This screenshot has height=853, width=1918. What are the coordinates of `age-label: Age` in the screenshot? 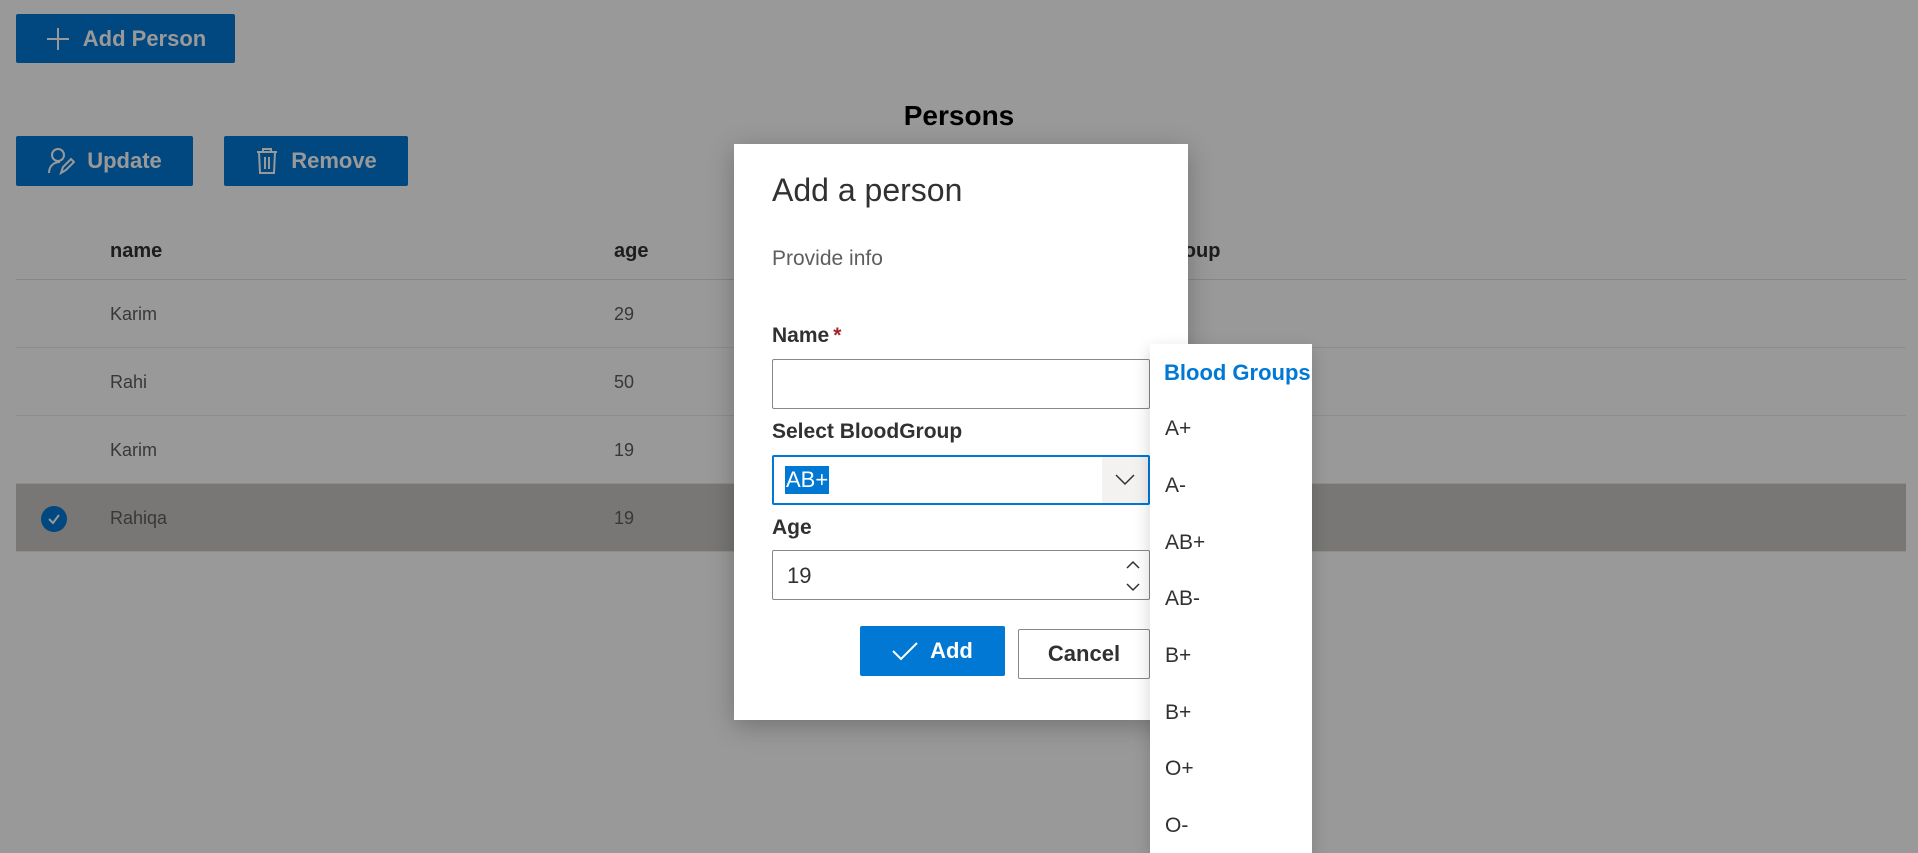 It's located at (792, 527).